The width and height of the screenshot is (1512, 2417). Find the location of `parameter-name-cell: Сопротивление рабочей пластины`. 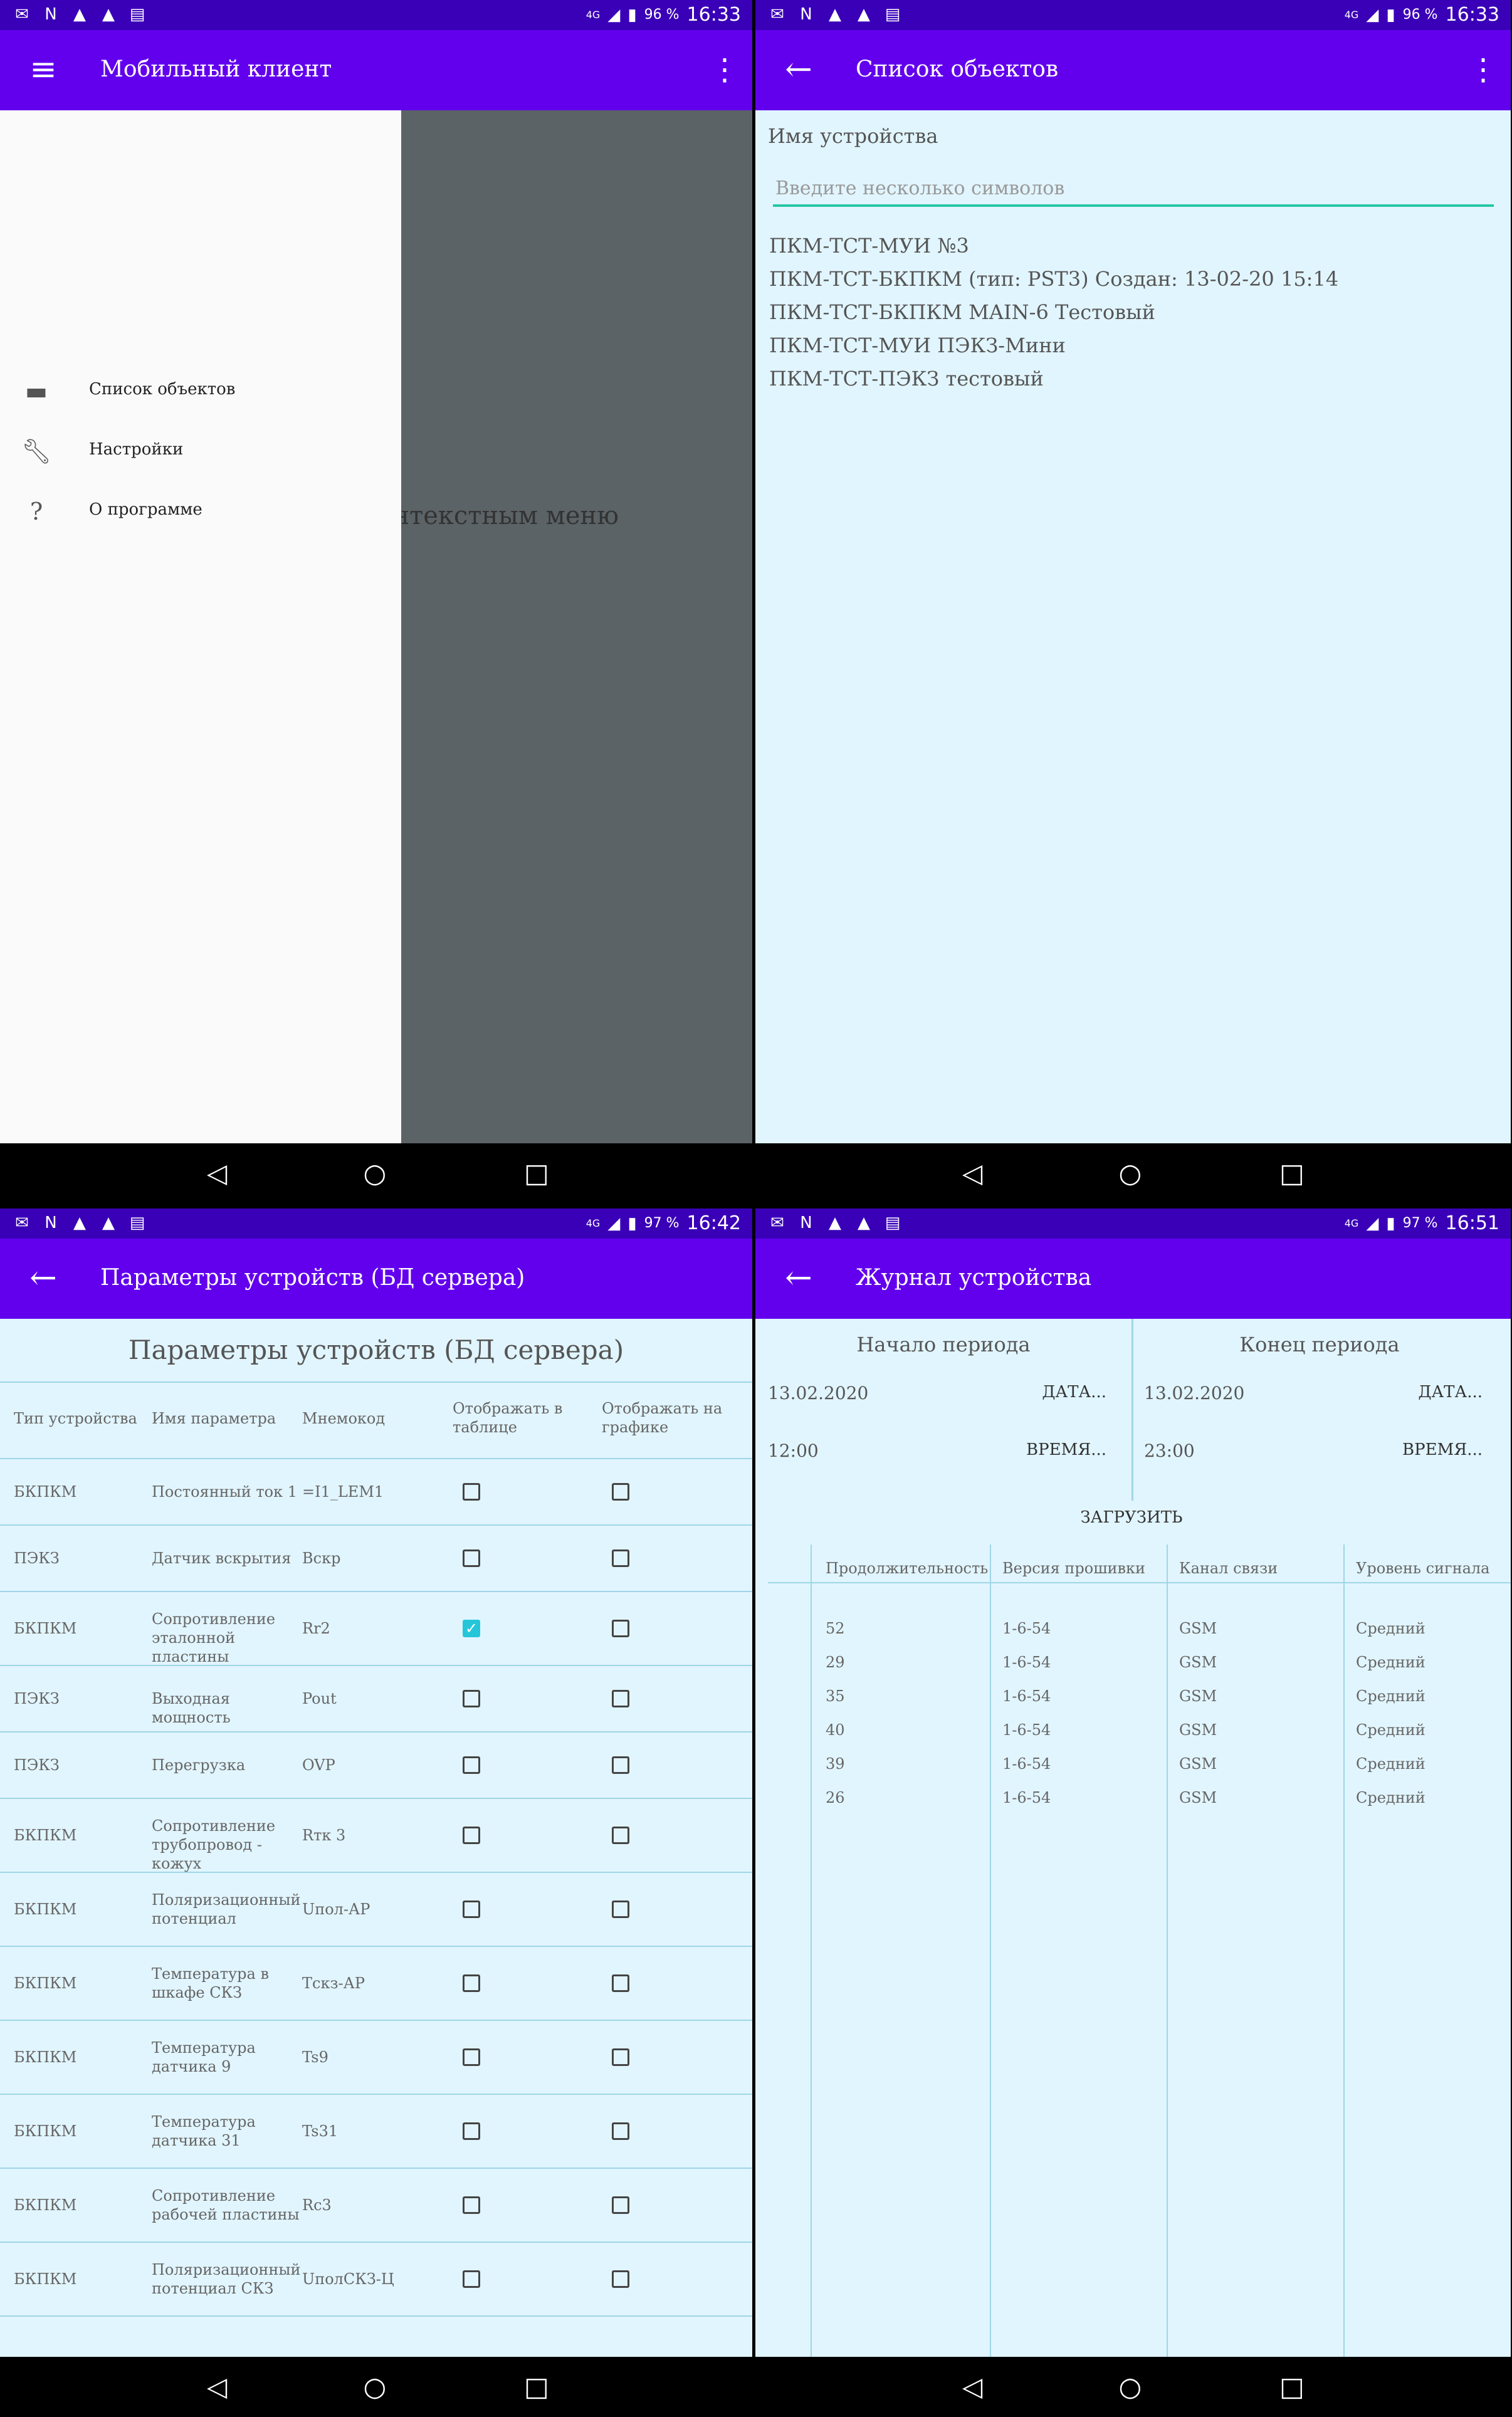

parameter-name-cell: Сопротивление рабочей пластины is located at coordinates (226, 2205).